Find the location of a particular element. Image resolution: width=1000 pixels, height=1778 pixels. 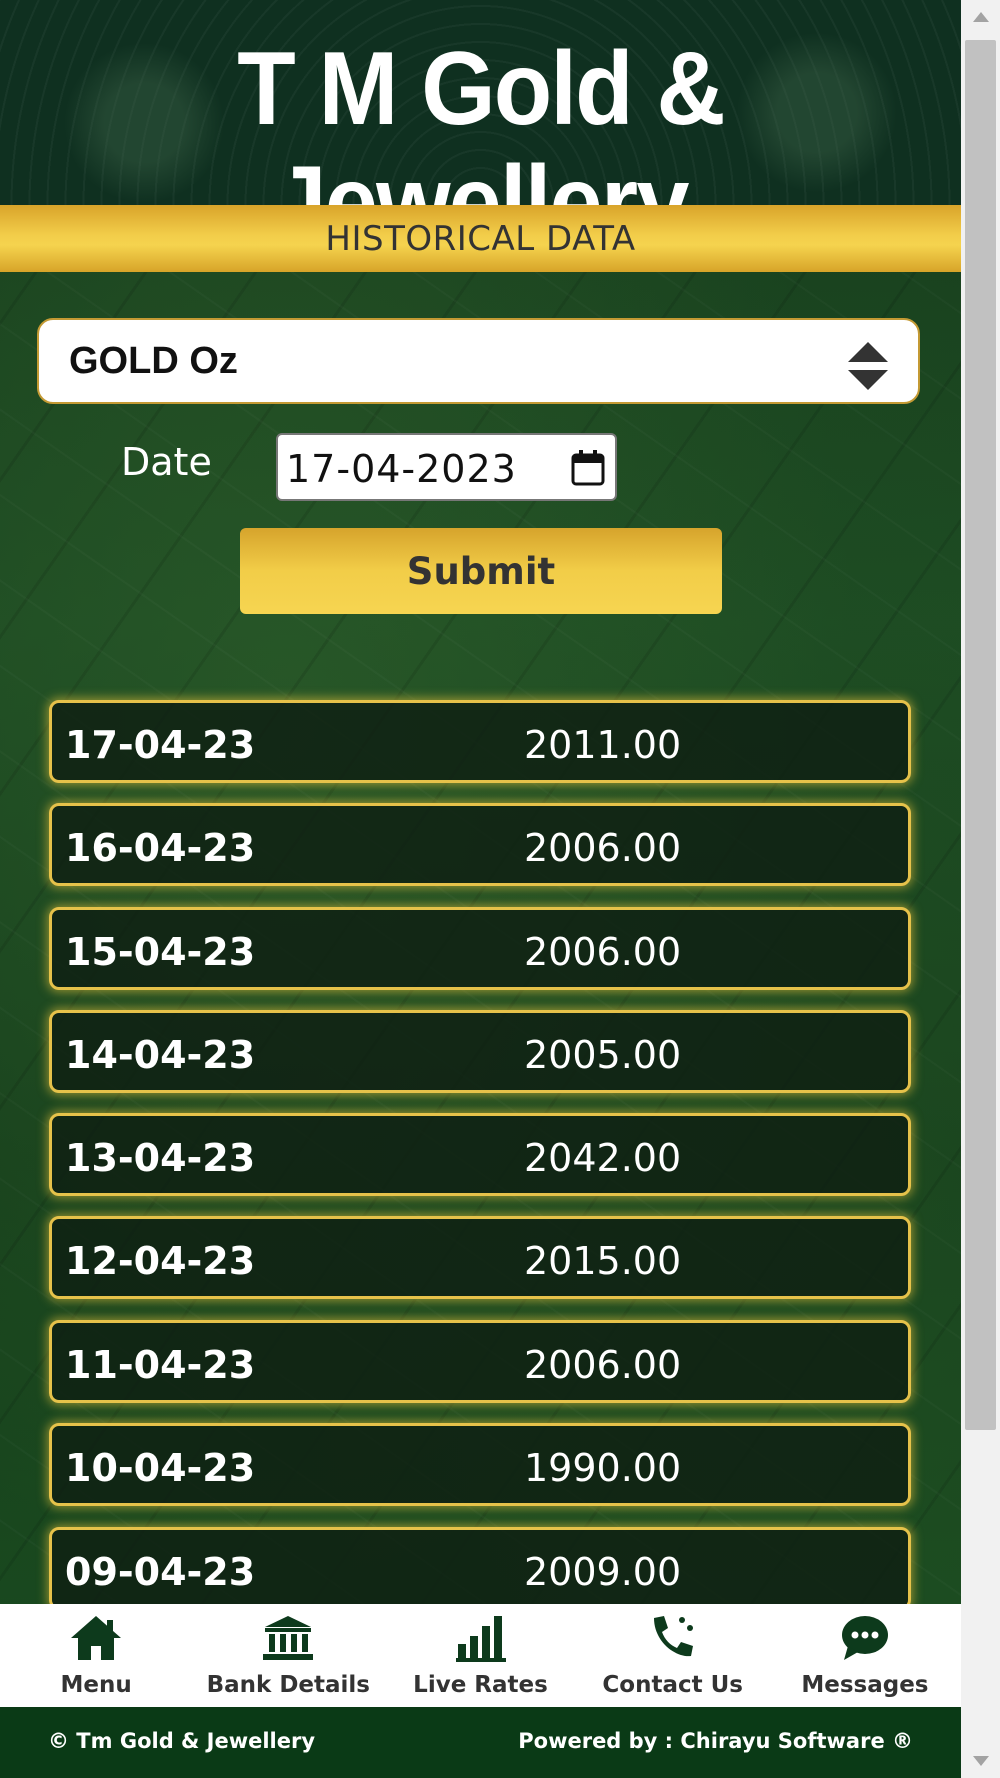

nav-item-contact-us: Contact Us is located at coordinates (673, 1655).